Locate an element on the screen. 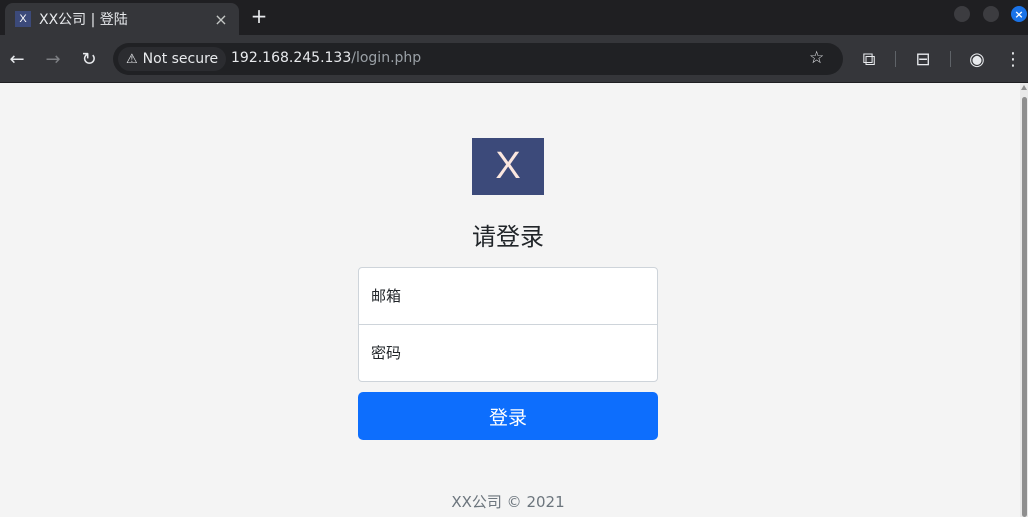 This screenshot has width=1028, height=517. scrollbar-thumb is located at coordinates (1024, 307).